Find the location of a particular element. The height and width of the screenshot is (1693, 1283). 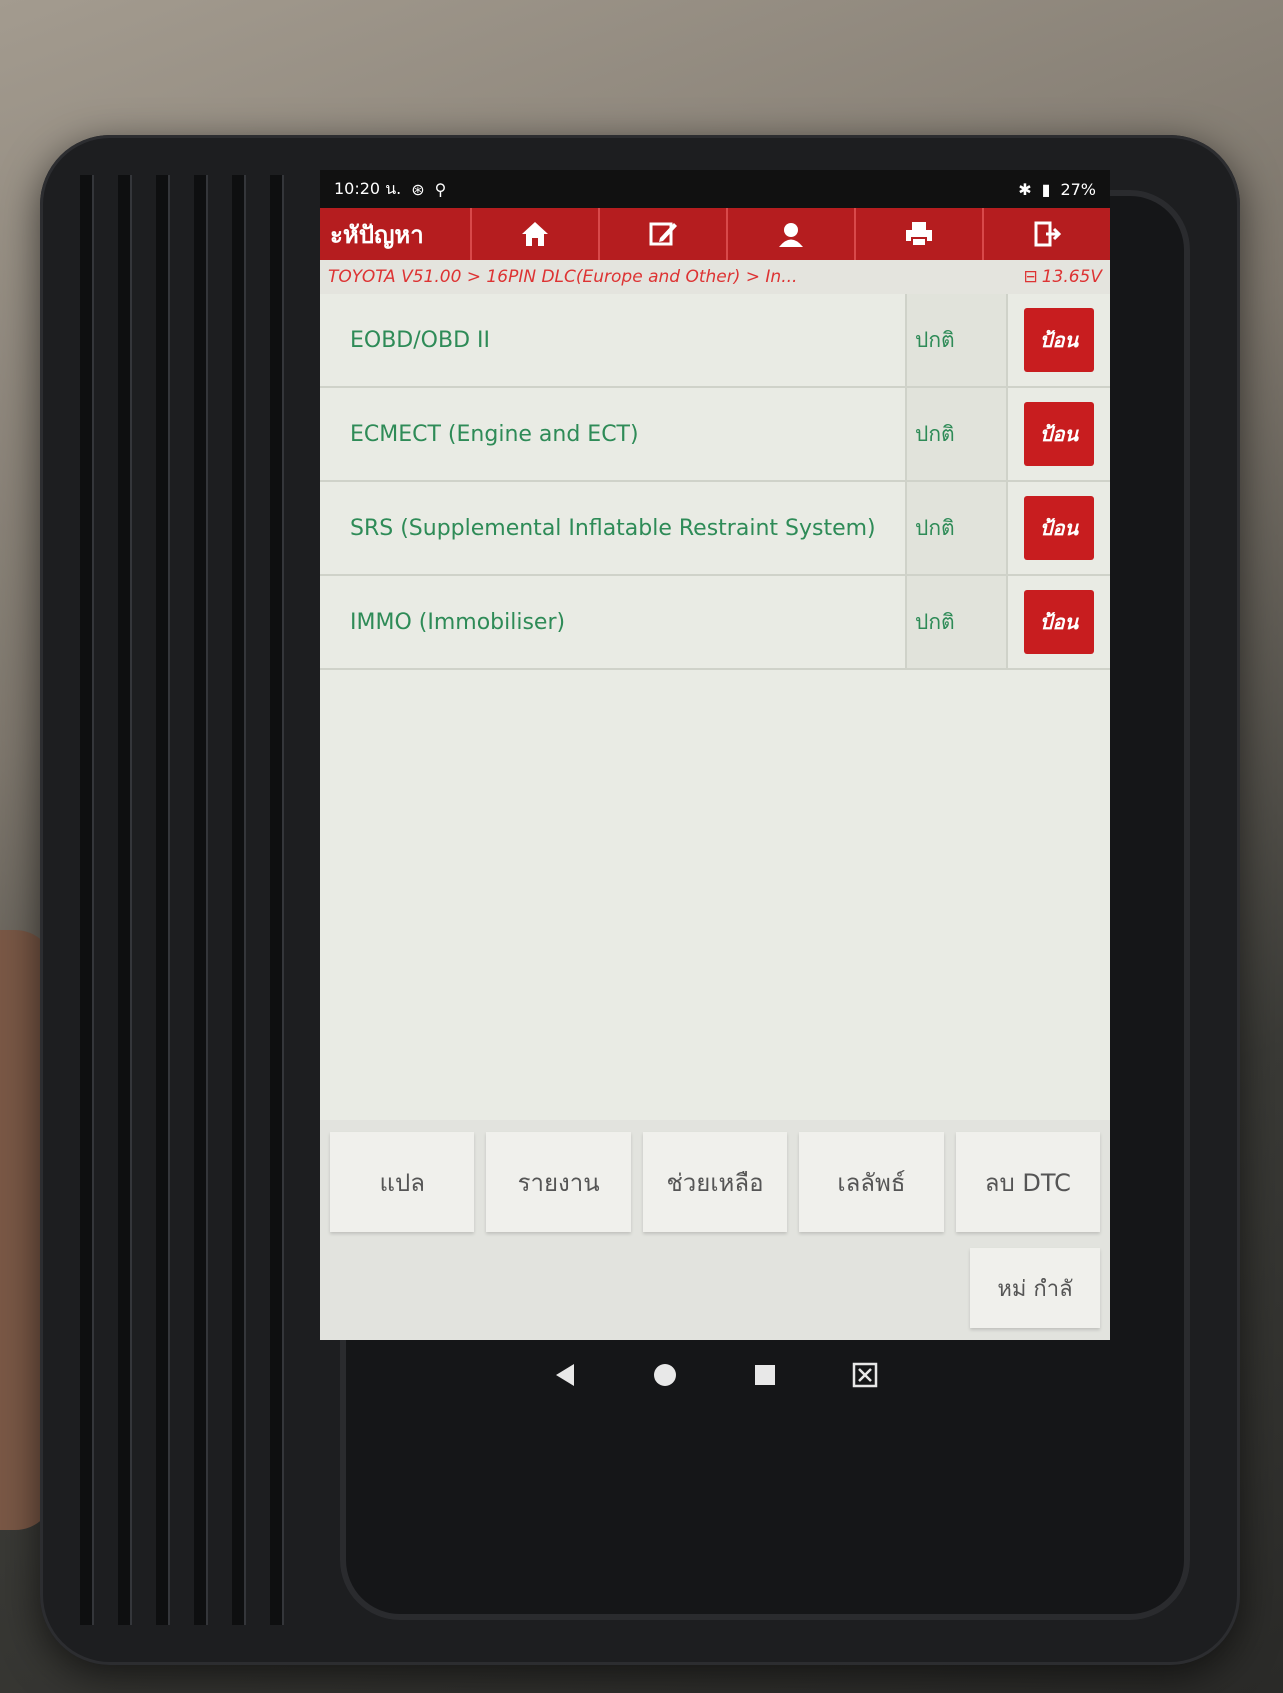

home-nav-icon is located at coordinates (665, 1375).